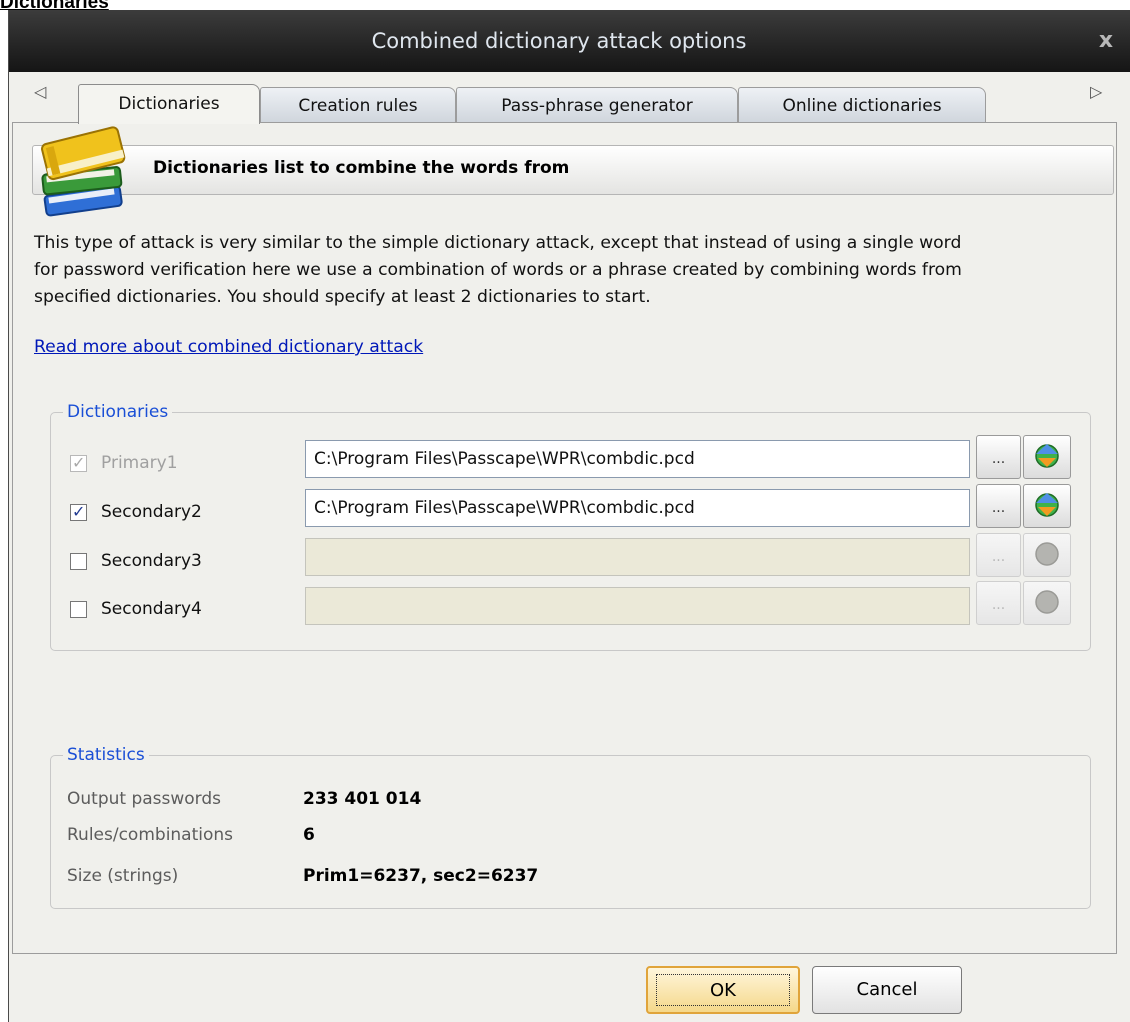  What do you see at coordinates (559, 41) in the screenshot?
I see `dialog-title: Combined dictionary attack options` at bounding box center [559, 41].